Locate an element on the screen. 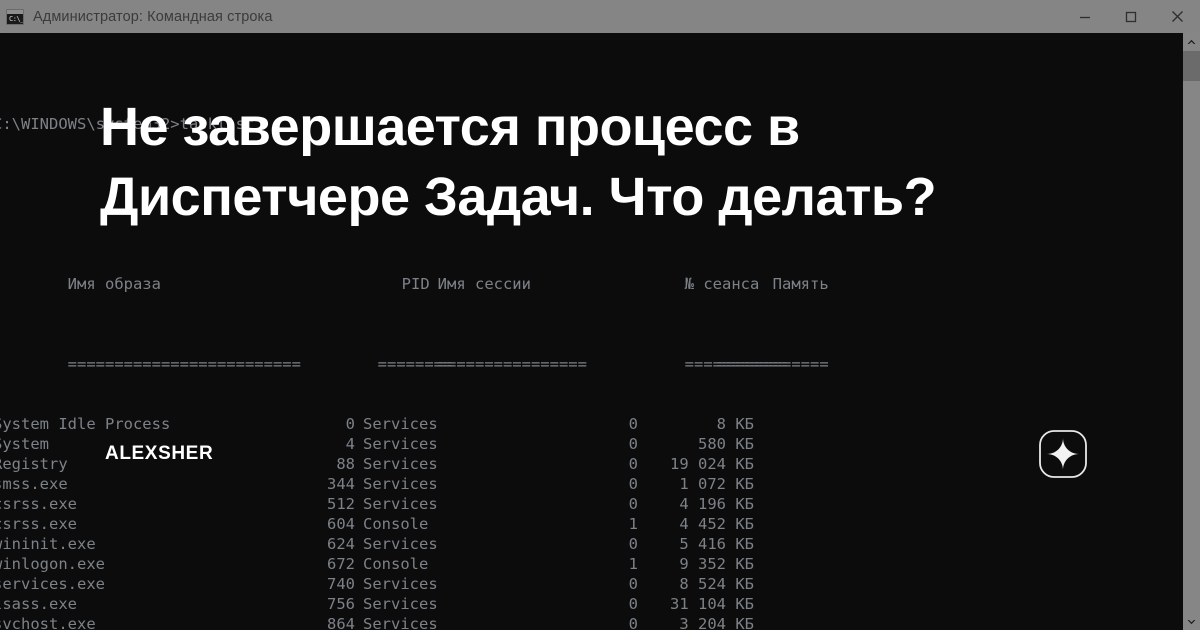 The height and width of the screenshot is (630, 1200). table-header-row: Имя образа PID Имя сессии № сеанса Память is located at coordinates (414, 273).